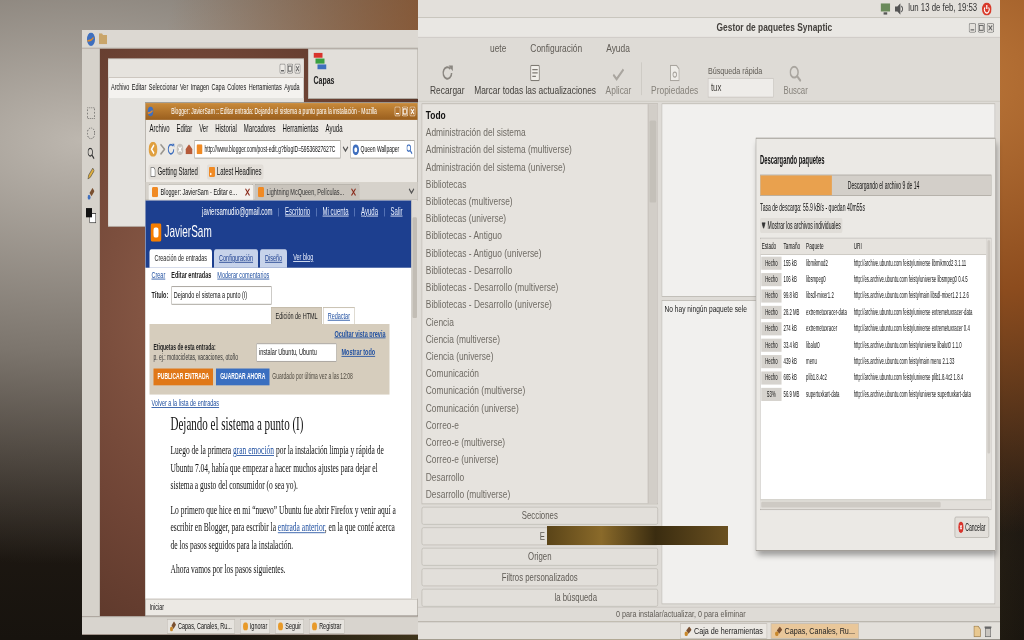 Image resolution: width=1024 pixels, height=640 pixels. Describe the element at coordinates (90, 216) in the screenshot. I see `color-swatch-icon` at that location.